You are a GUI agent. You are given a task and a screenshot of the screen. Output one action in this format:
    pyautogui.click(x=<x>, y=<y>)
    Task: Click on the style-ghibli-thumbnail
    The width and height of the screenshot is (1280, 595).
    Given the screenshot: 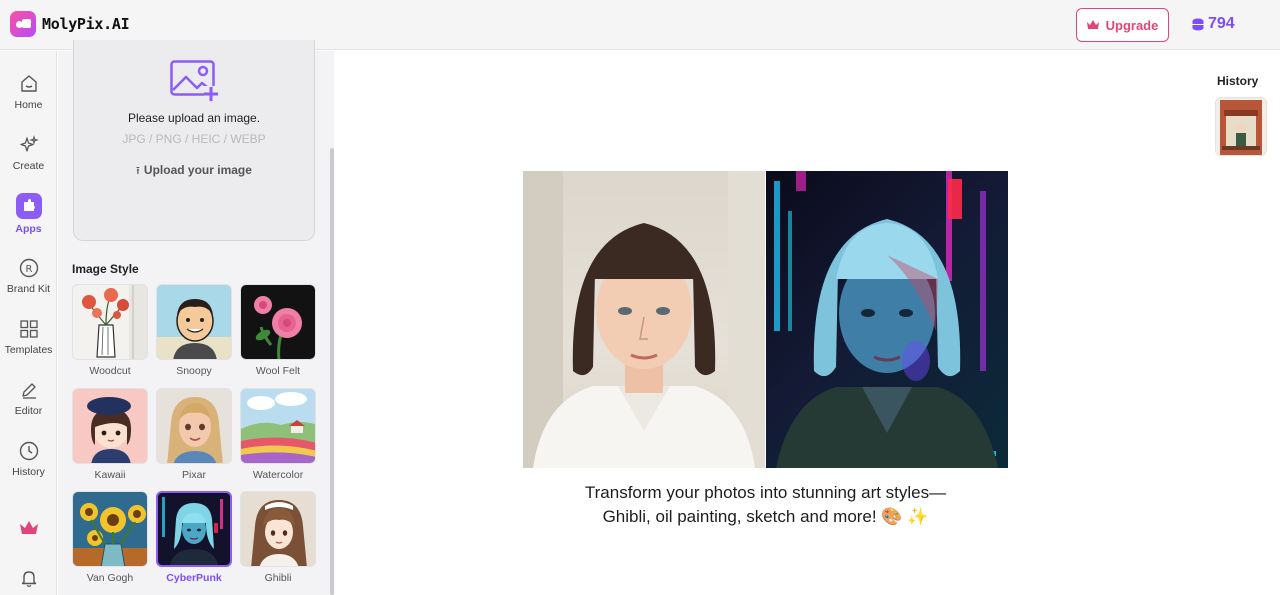 What is the action you would take?
    pyautogui.click(x=278, y=529)
    